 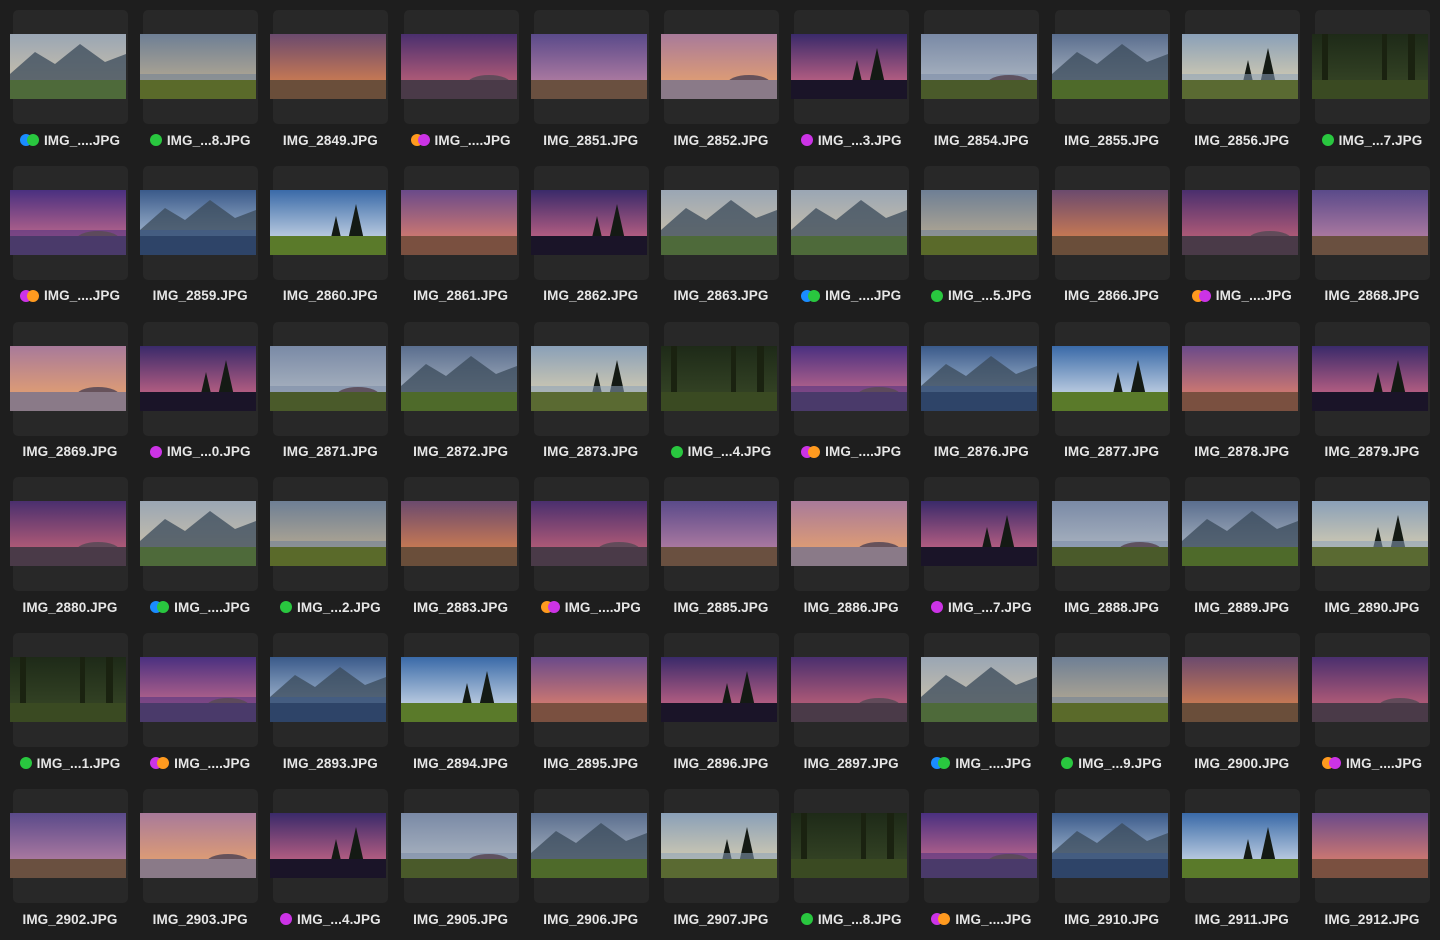 I want to click on file-label: IMG_2849.JPG, so click(x=330, y=140).